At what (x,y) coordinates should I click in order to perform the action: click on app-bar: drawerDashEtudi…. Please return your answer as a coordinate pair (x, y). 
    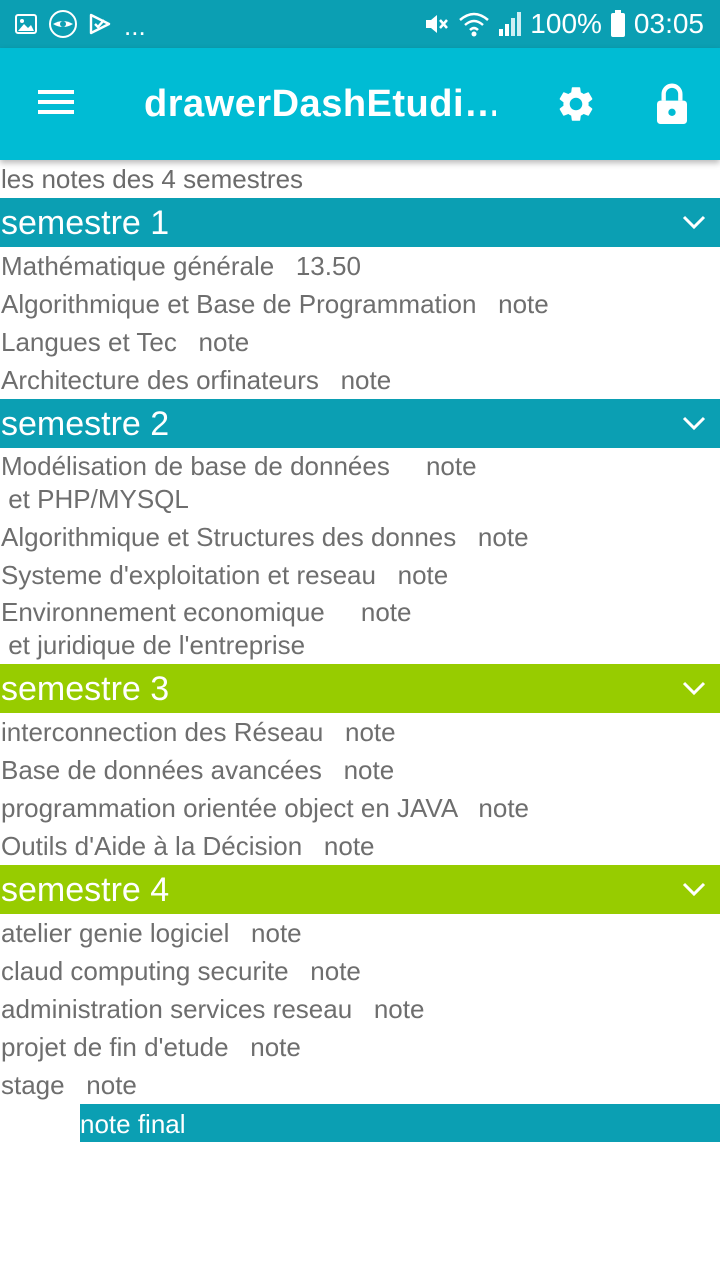
    Looking at the image, I should click on (360, 104).